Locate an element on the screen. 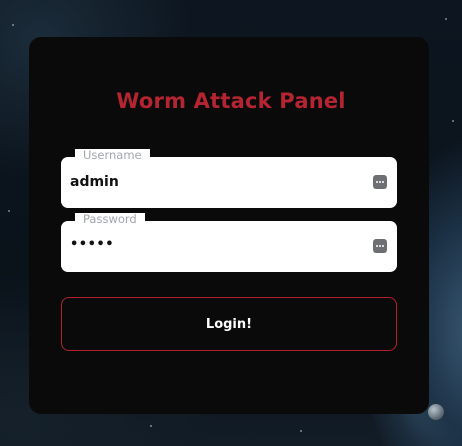  password-label: Password is located at coordinates (110, 219).